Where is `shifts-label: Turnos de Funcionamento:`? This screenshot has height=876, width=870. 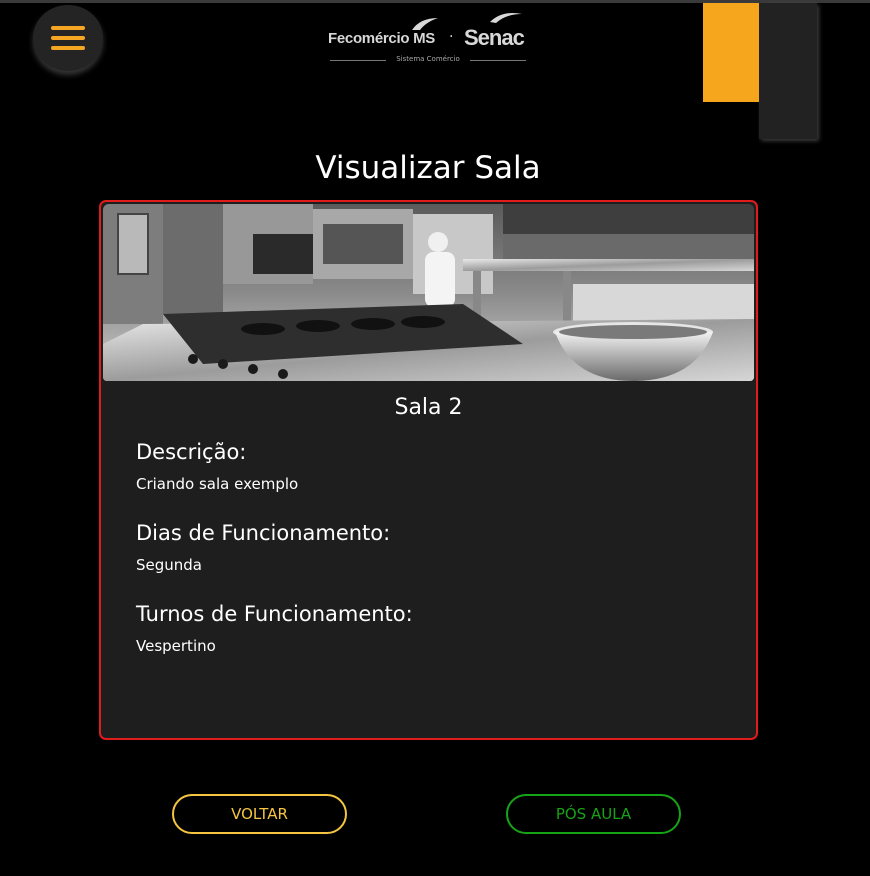
shifts-label: Turnos de Funcionamento: is located at coordinates (274, 614).